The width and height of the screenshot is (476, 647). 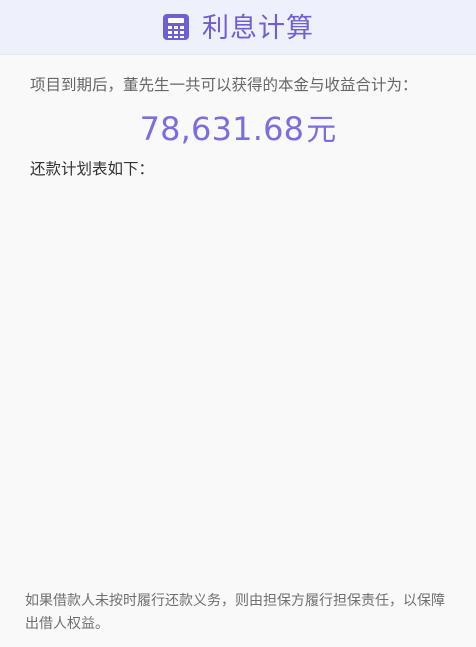 What do you see at coordinates (224, 85) in the screenshot?
I see `summary-text: 项目到期后，董先生一共可以获得的本金与收益合计为：` at bounding box center [224, 85].